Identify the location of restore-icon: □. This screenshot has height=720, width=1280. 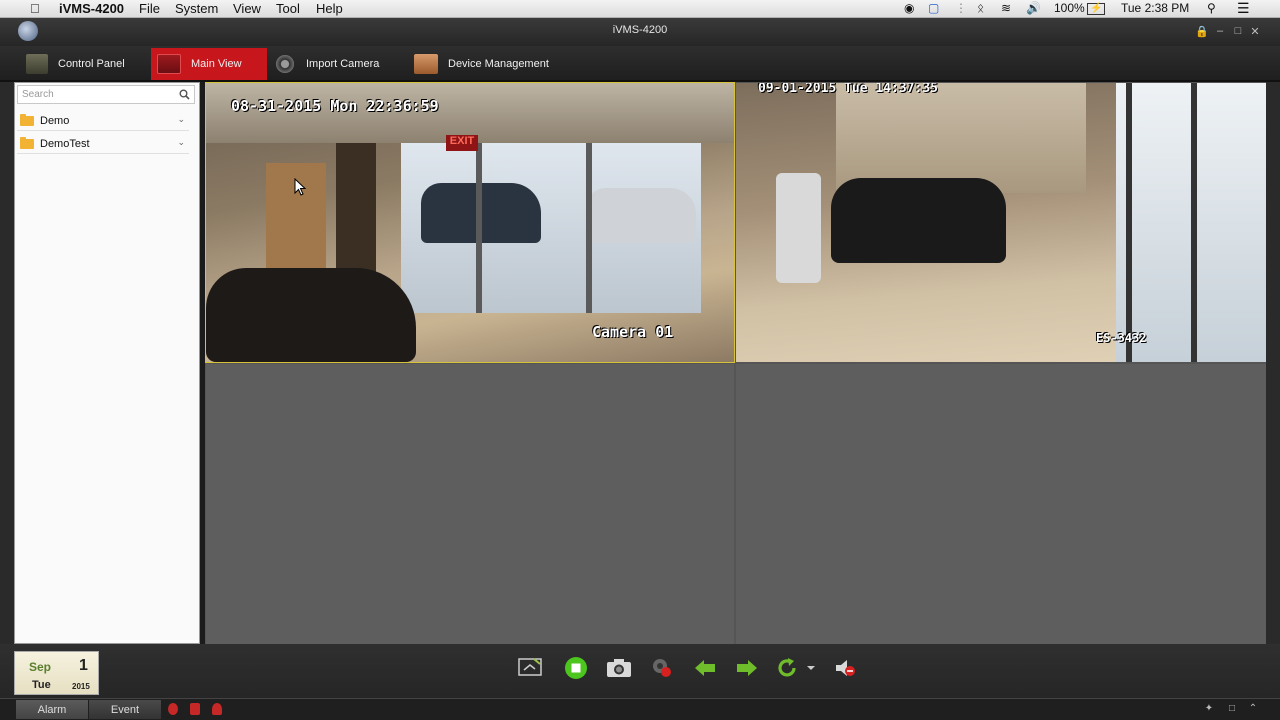
(1232, 709).